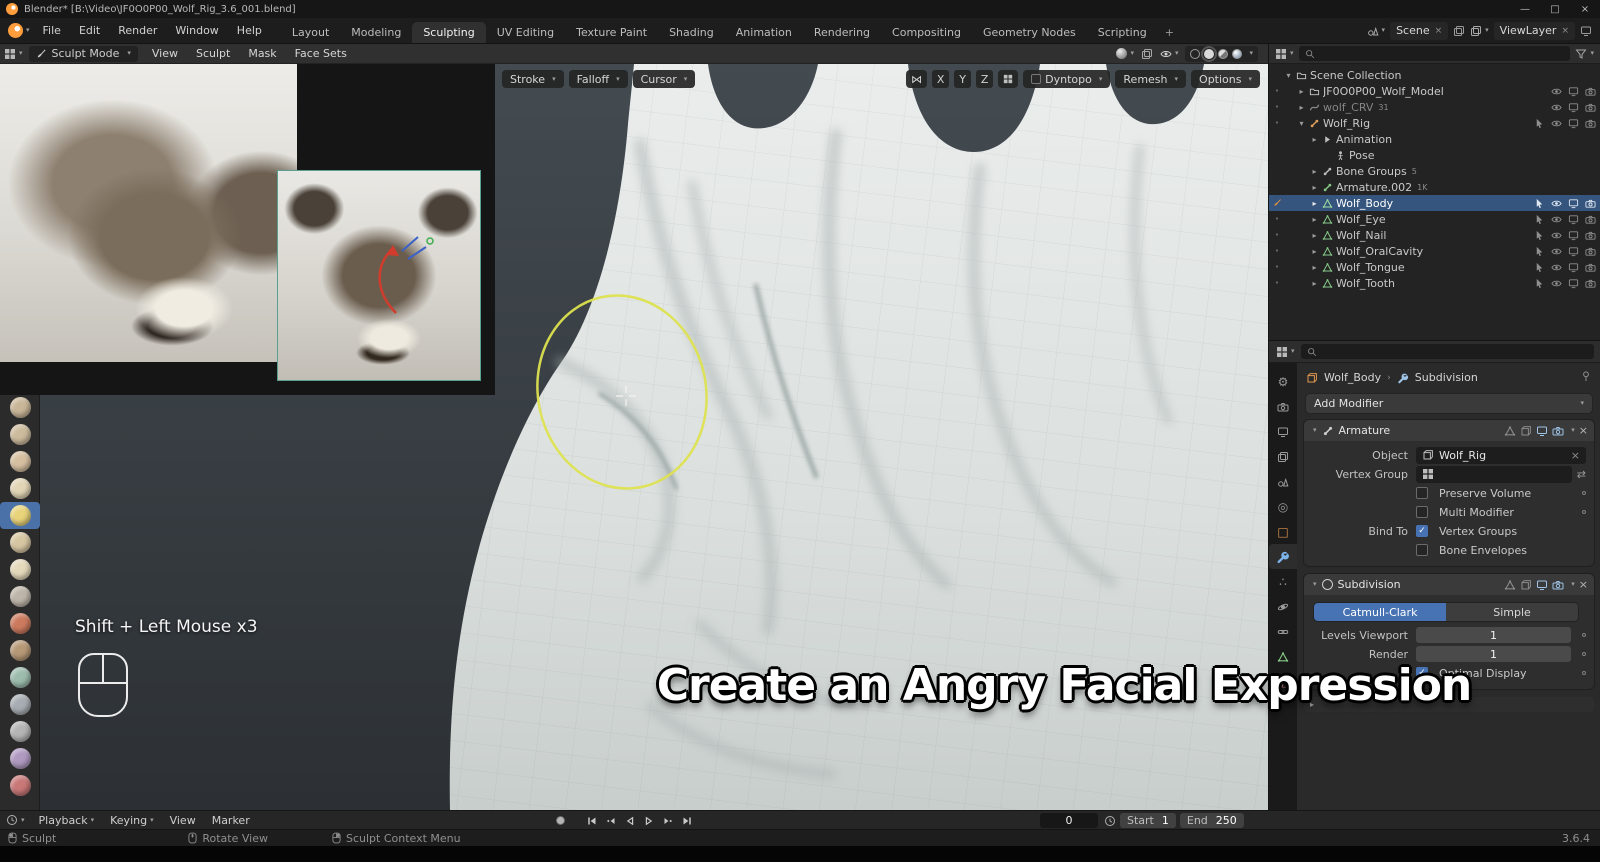 The width and height of the screenshot is (1600, 862). I want to click on brush-smooth-button, so click(20, 650).